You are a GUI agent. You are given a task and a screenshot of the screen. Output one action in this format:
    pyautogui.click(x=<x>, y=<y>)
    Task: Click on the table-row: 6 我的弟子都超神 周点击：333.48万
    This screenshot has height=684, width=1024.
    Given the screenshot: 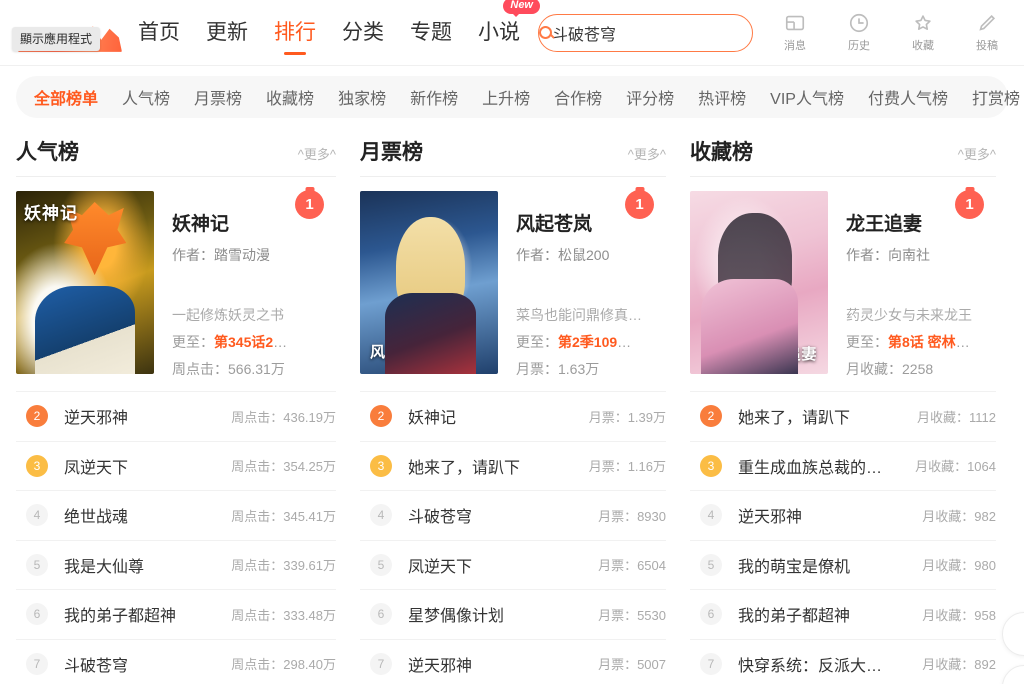 What is the action you would take?
    pyautogui.click(x=176, y=614)
    